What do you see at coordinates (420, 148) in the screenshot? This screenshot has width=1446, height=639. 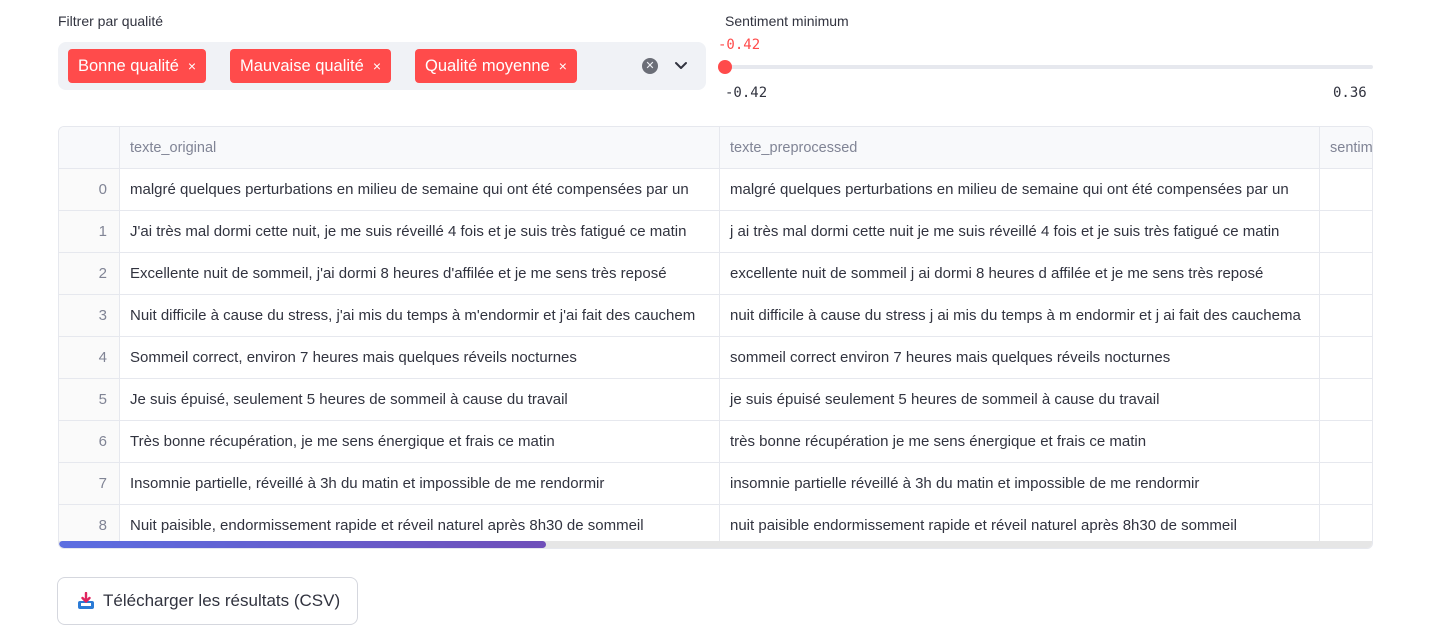 I see `header-texte-original: texte_original` at bounding box center [420, 148].